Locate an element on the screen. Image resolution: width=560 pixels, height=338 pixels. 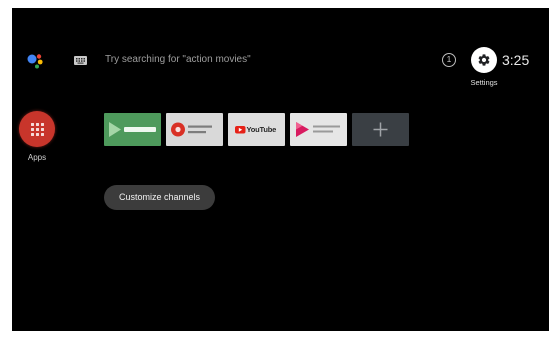
settings-button is located at coordinates (484, 60).